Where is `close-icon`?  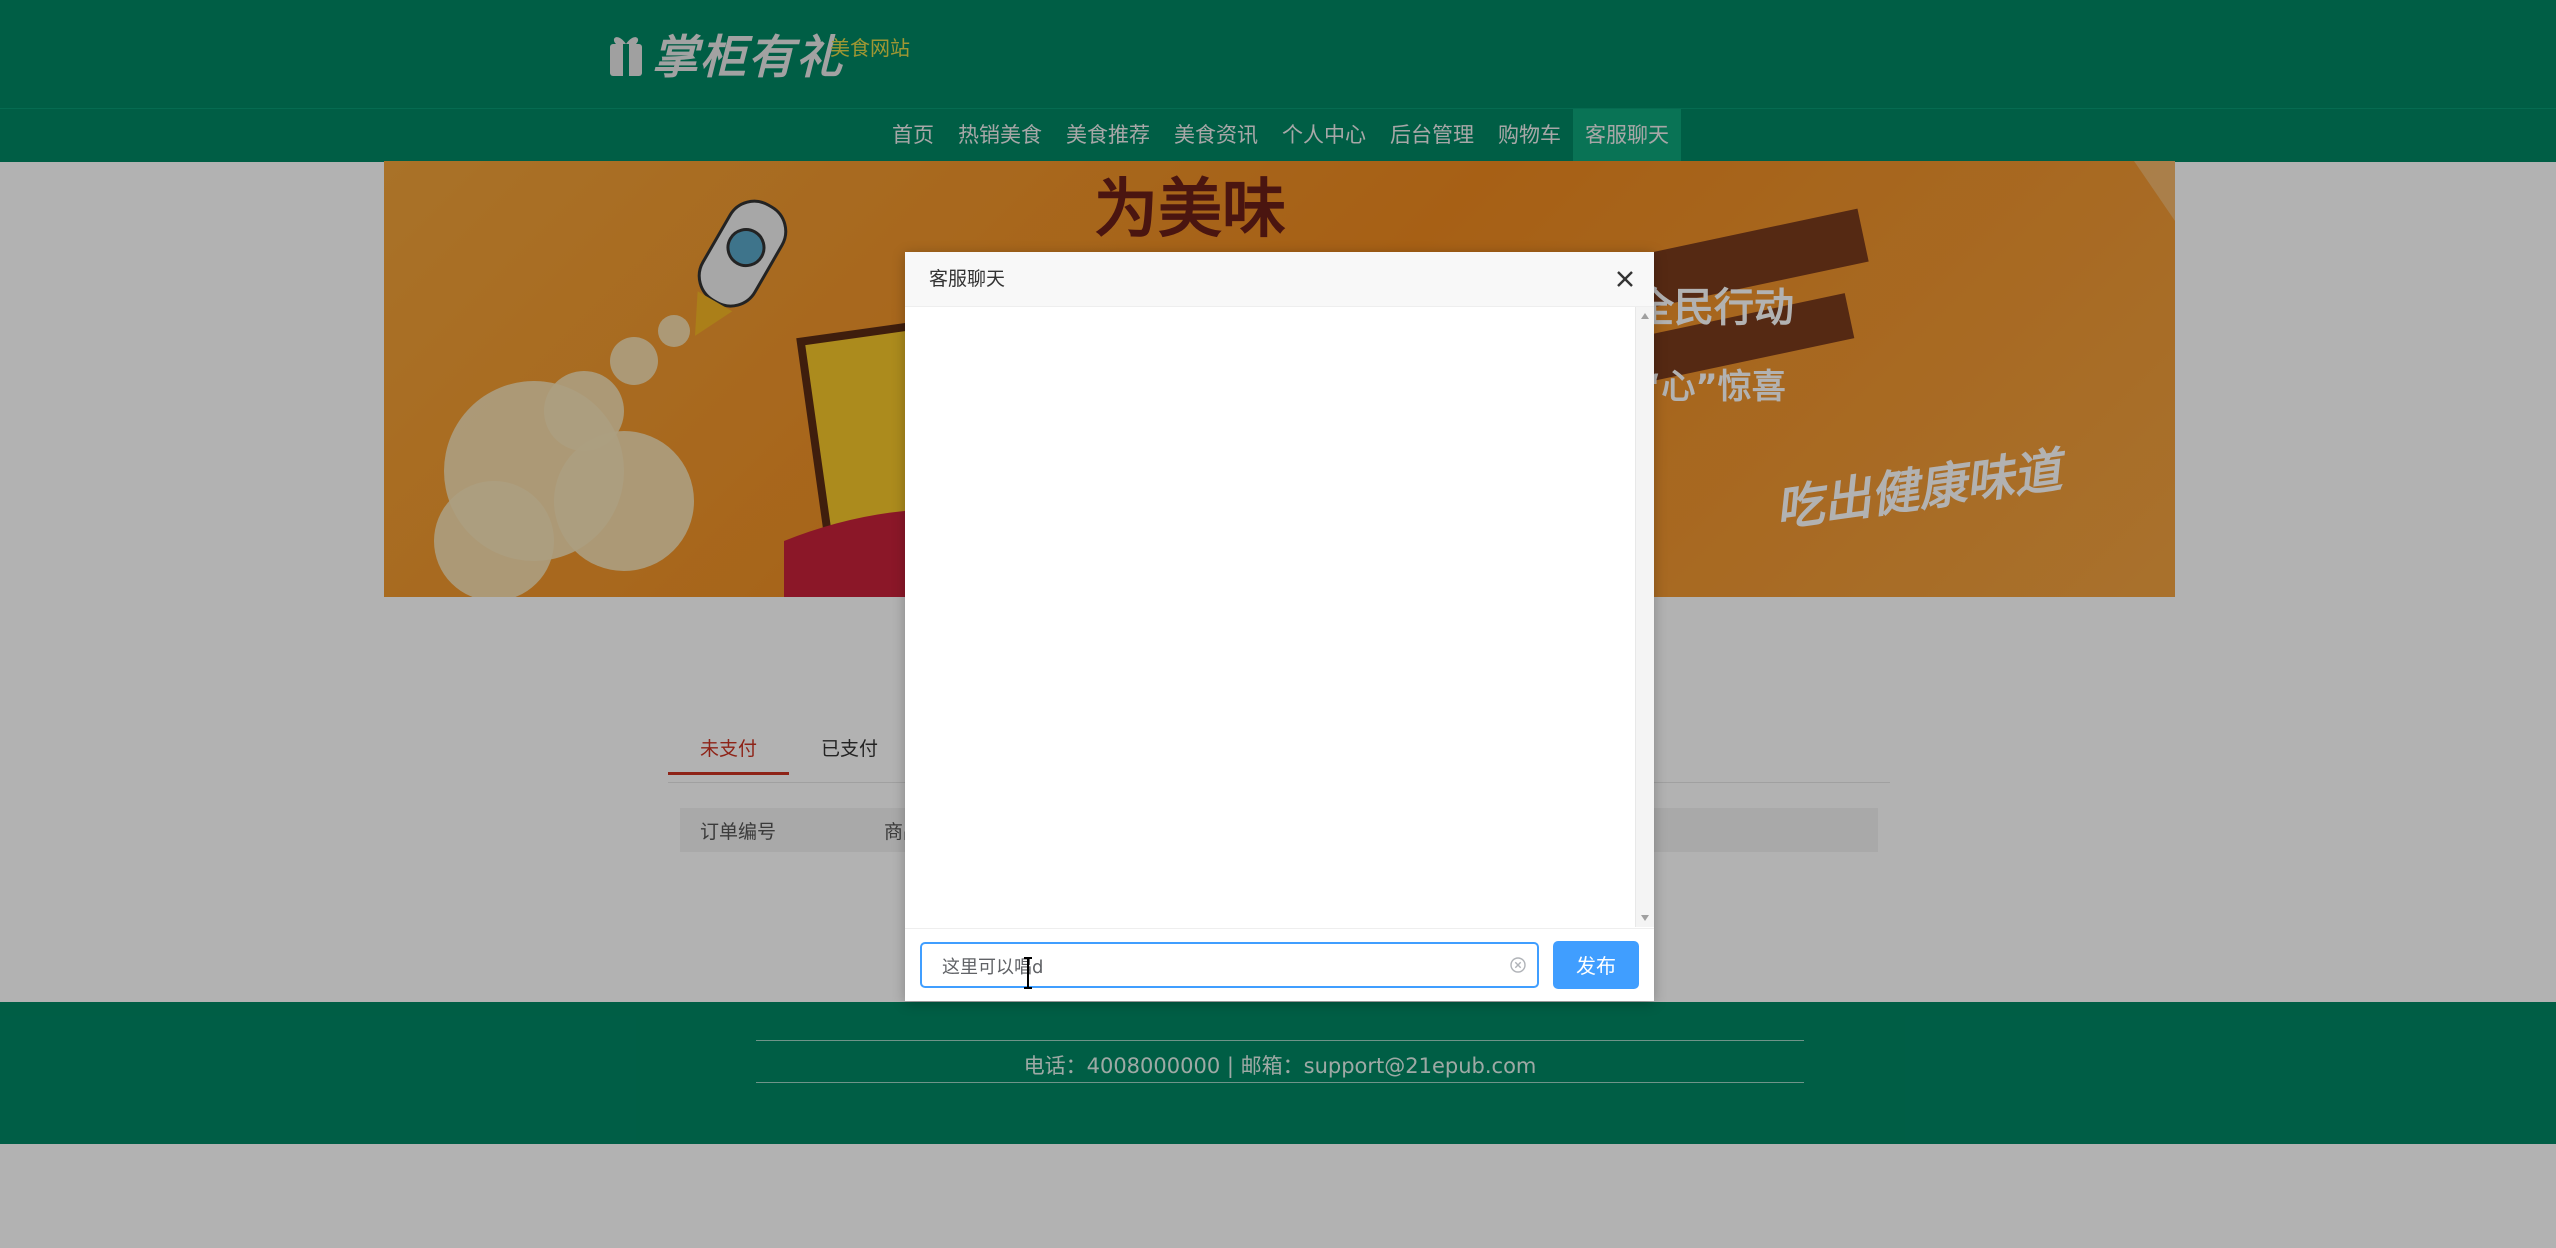 close-icon is located at coordinates (1625, 279).